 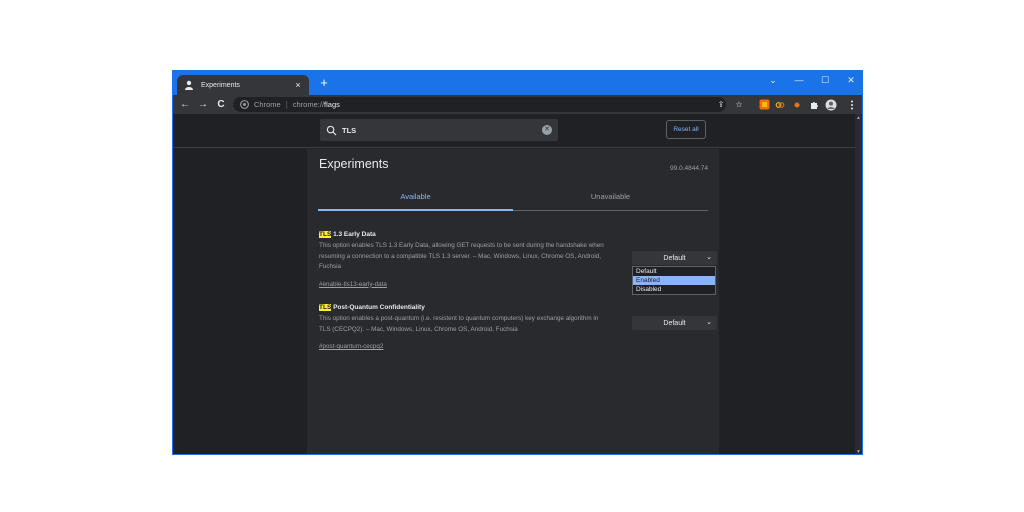 I want to click on experiment-name-rest: 1.3 Early Data, so click(x=353, y=234).